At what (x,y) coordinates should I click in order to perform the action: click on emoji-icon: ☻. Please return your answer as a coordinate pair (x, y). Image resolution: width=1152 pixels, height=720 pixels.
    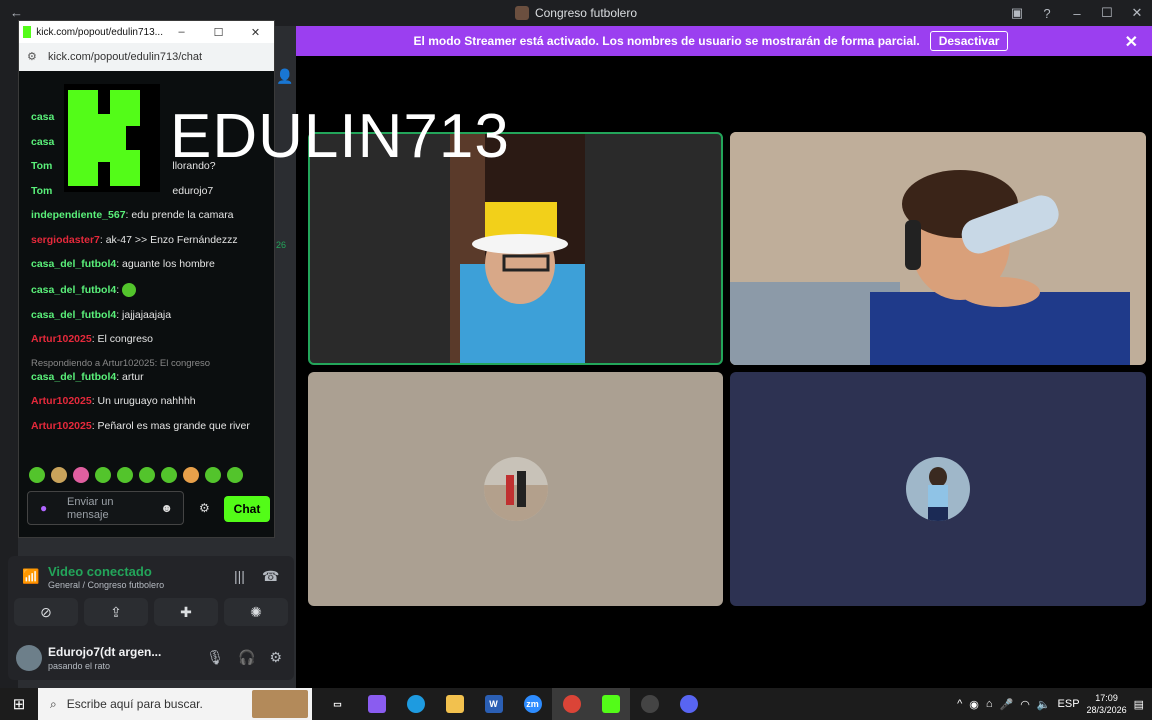
    Looking at the image, I should click on (166, 508).